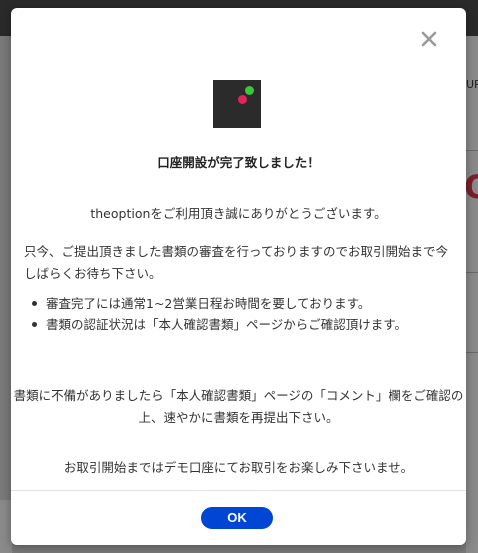  I want to click on list-item: 書類の認証状況は「本人確認書類」ページからご確認頂けます。, so click(236, 324).